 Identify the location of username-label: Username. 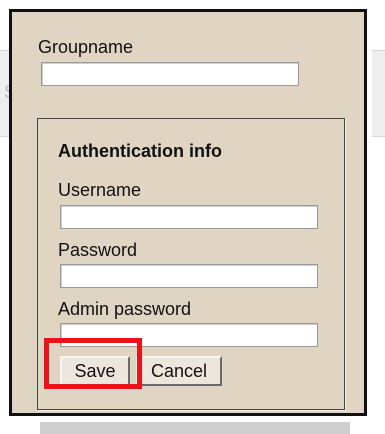
(100, 190).